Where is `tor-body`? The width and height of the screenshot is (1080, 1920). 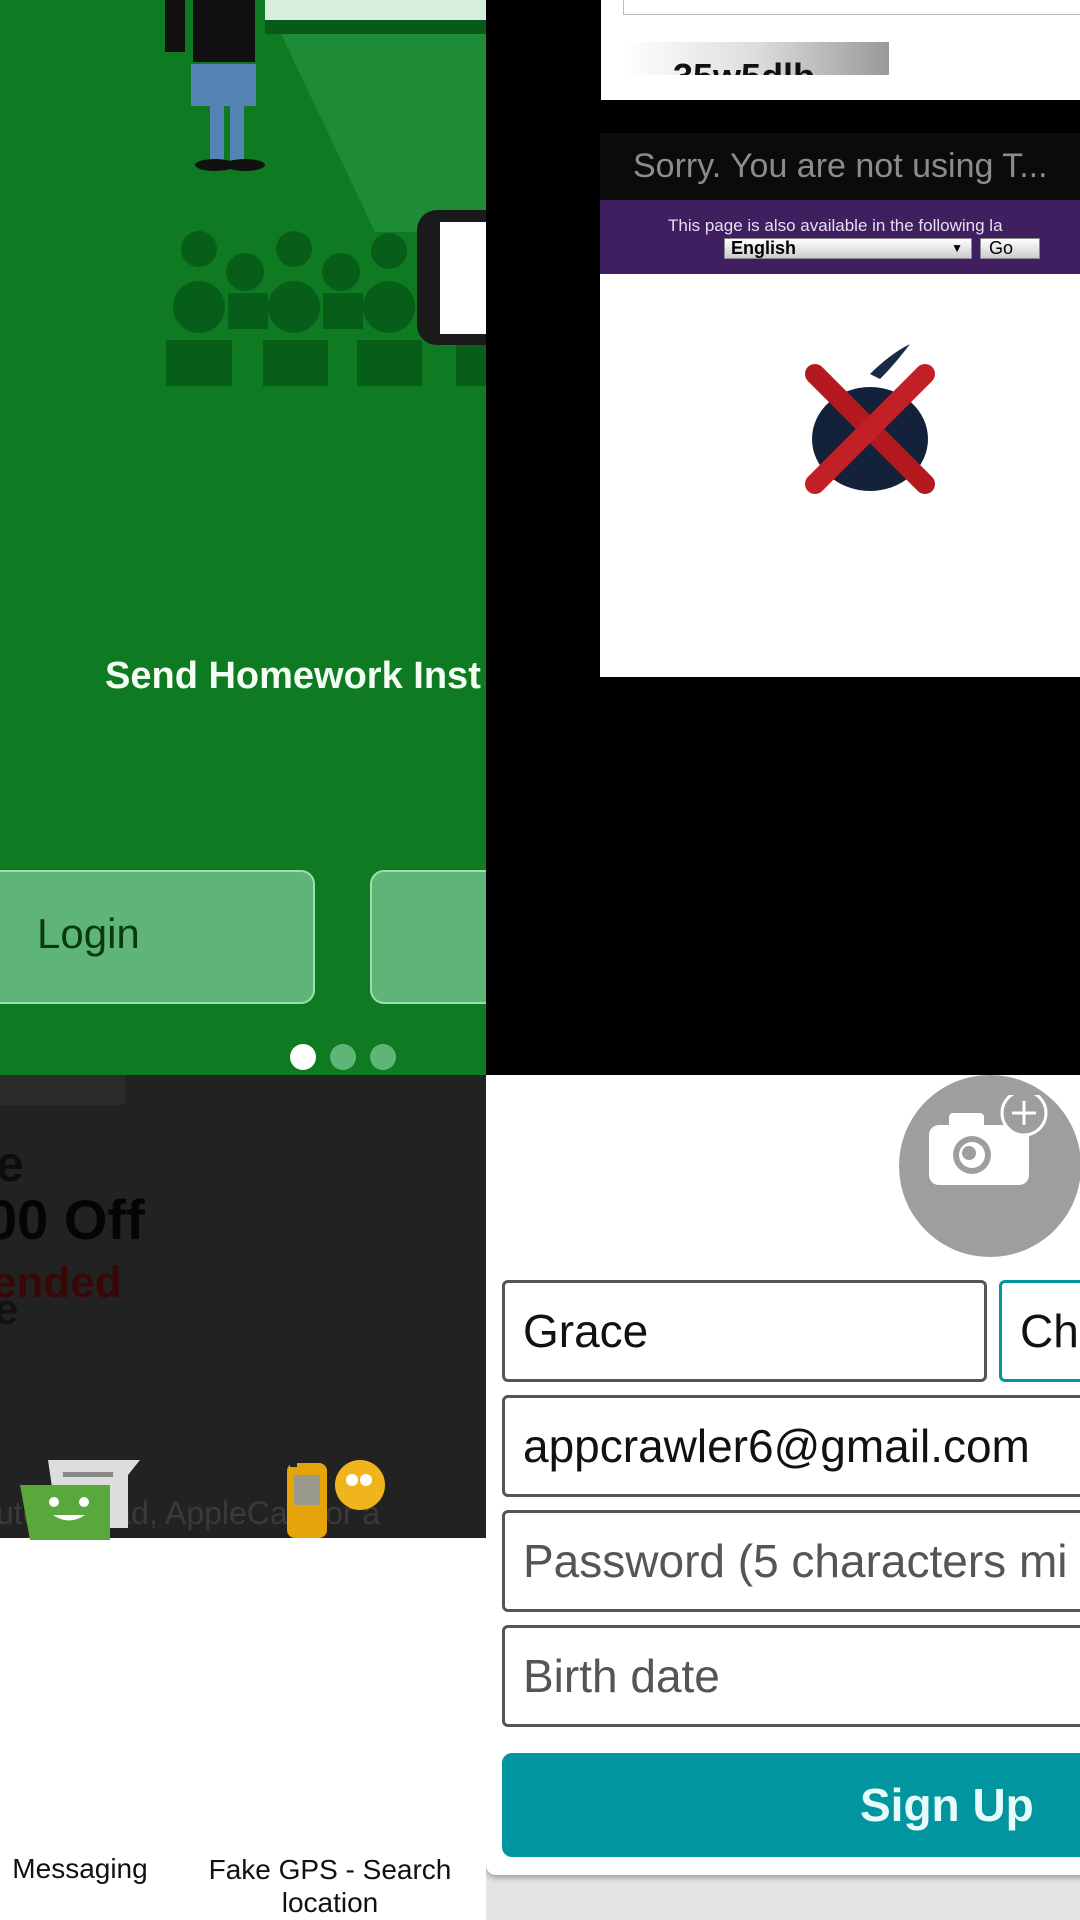 tor-body is located at coordinates (840, 475).